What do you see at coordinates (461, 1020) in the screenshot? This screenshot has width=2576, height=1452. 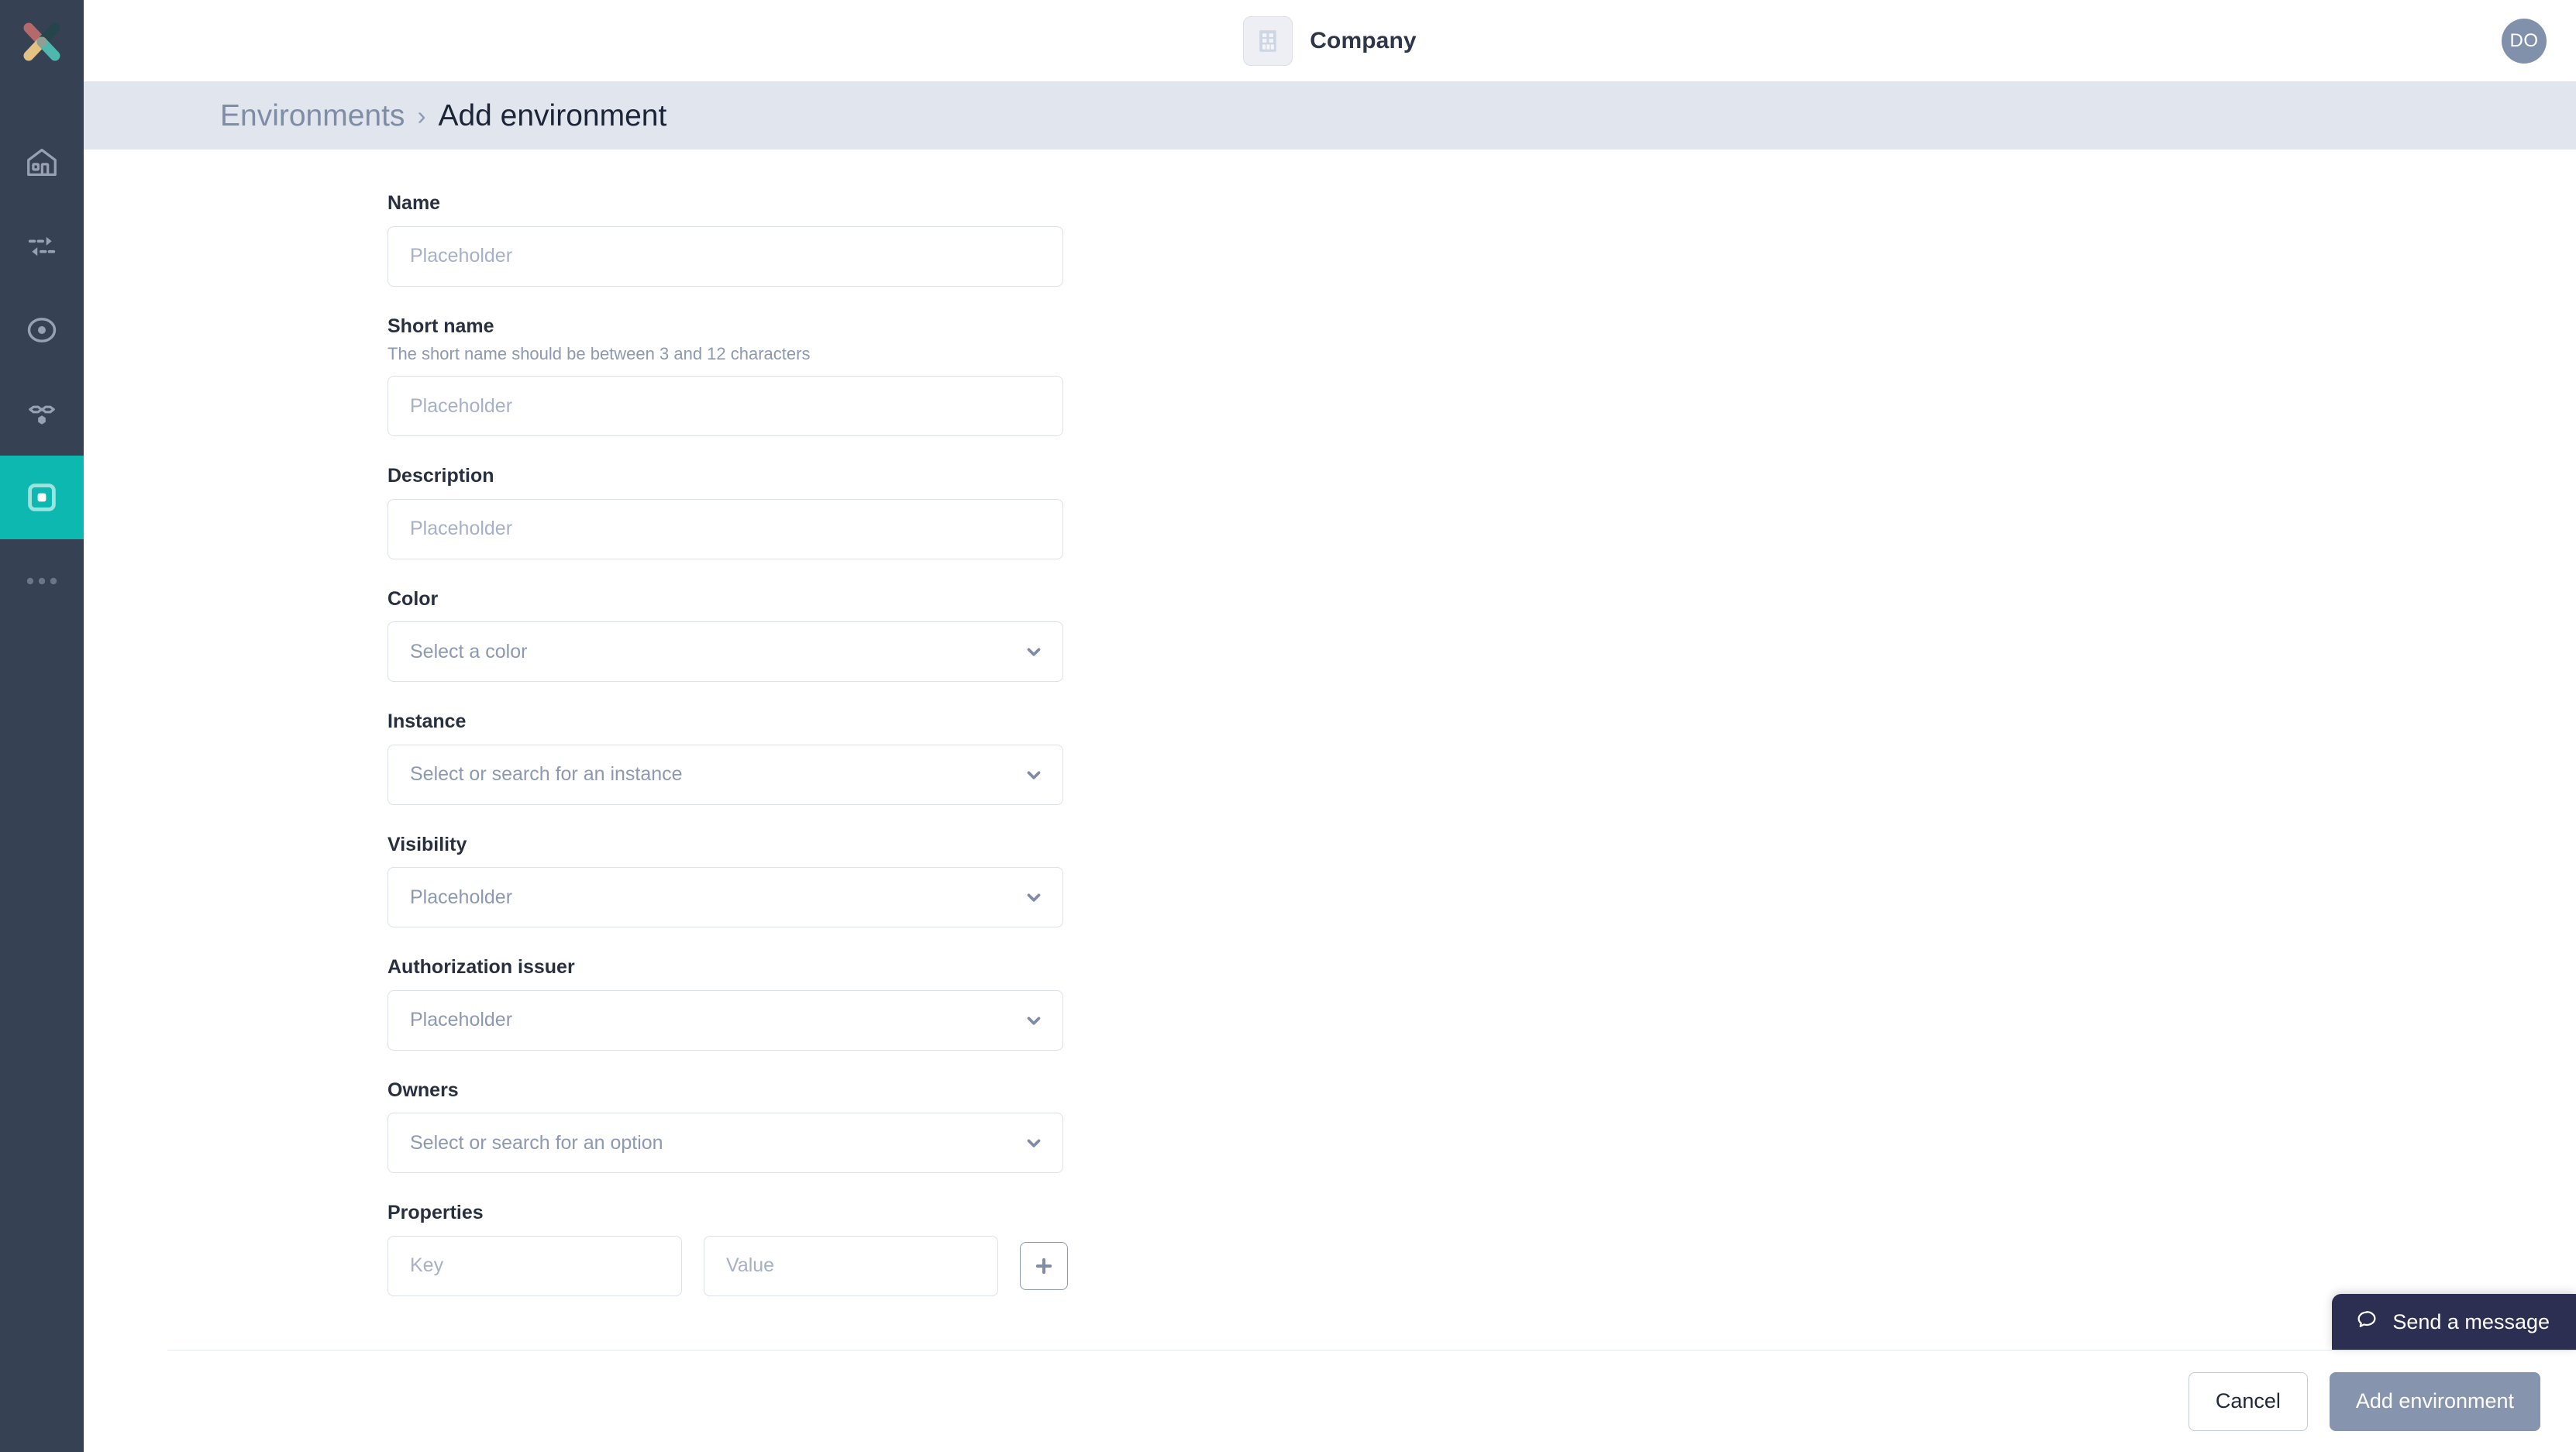 I see `authorization-issuer-select-value: Placeholder` at bounding box center [461, 1020].